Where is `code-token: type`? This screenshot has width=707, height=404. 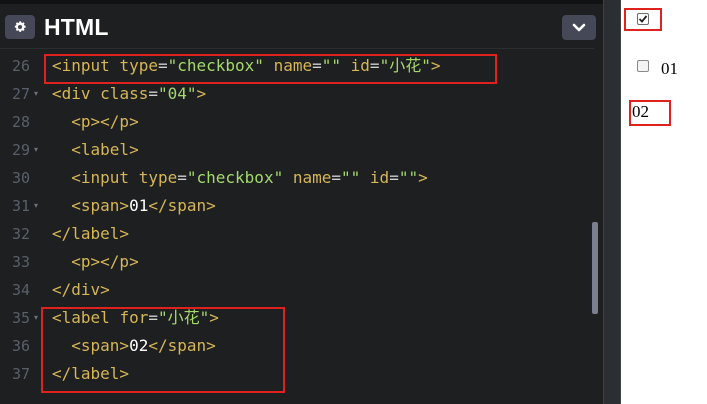 code-token: type is located at coordinates (158, 177).